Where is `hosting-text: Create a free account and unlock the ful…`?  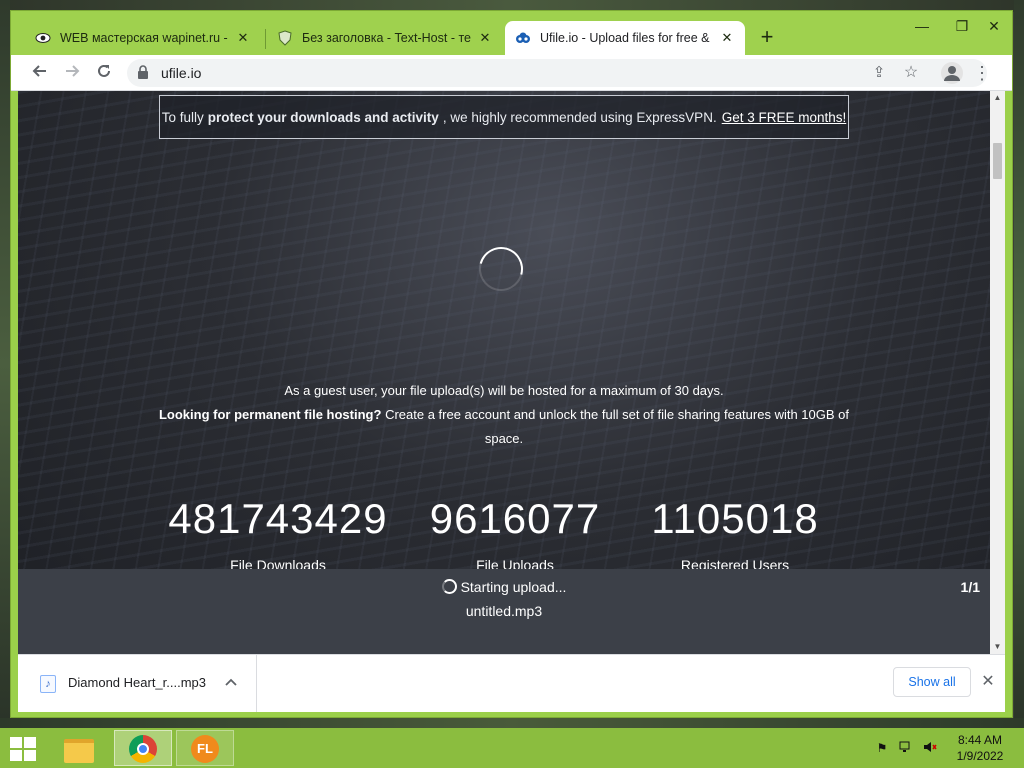 hosting-text: Create a free account and unlock the ful… is located at coordinates (617, 426).